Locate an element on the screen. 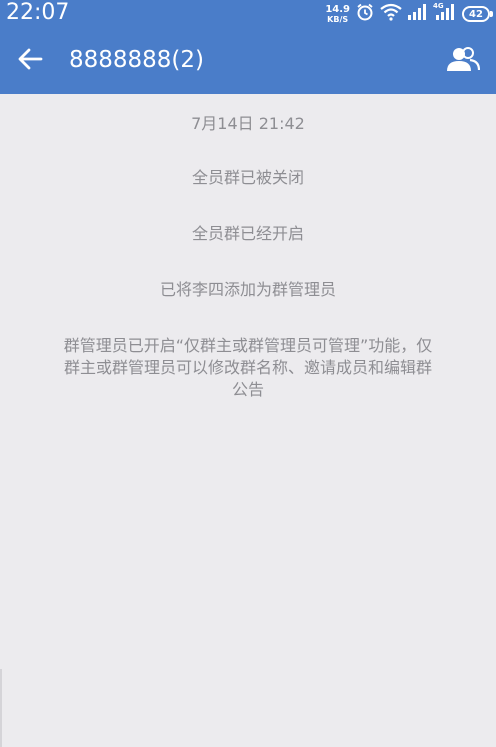  group-members-button is located at coordinates (463, 59).